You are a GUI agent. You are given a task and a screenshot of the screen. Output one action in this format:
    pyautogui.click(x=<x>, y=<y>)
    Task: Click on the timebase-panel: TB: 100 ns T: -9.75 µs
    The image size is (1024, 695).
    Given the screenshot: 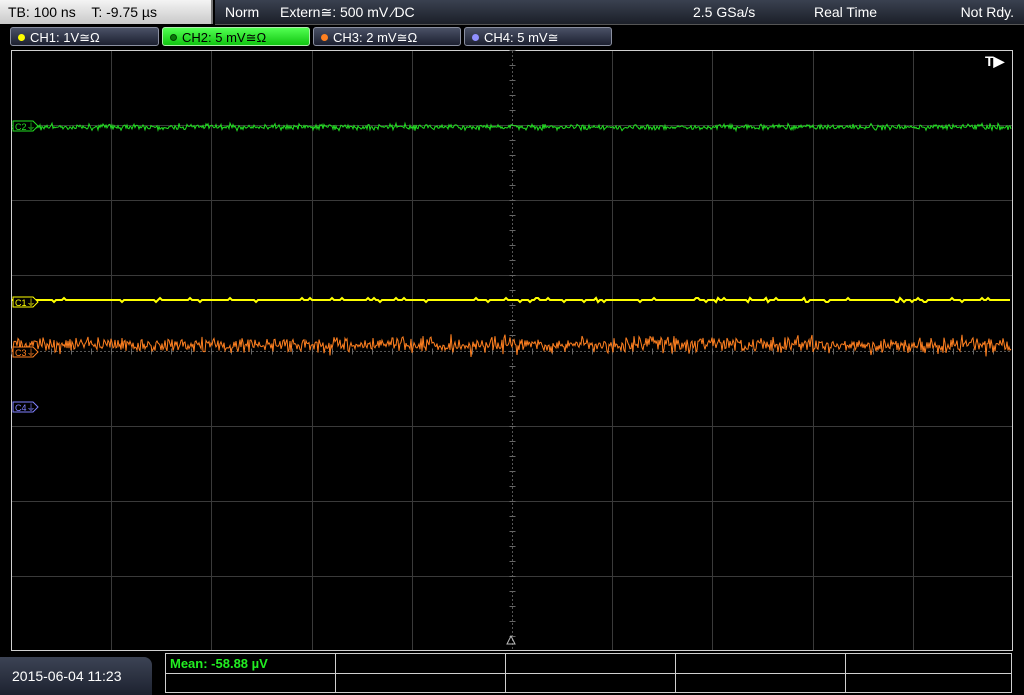 What is the action you would take?
    pyautogui.click(x=106, y=12)
    